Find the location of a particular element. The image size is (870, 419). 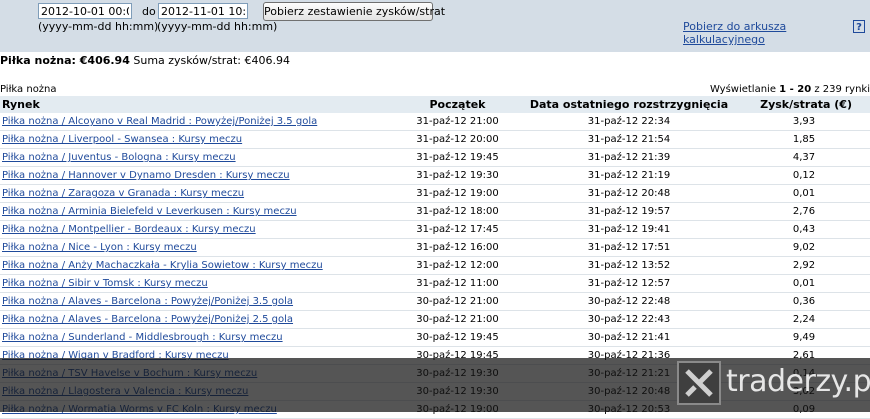

cell-profit-loss: 0,36 is located at coordinates (804, 301).